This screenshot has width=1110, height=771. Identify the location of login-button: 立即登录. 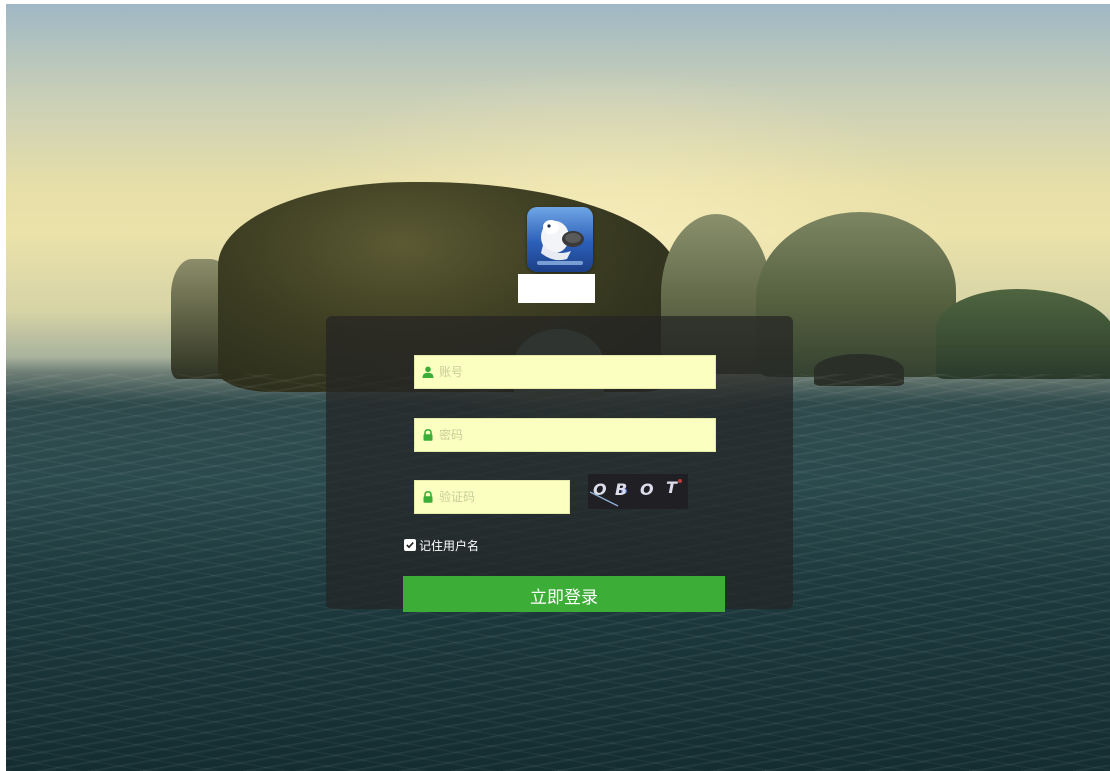
(564, 594).